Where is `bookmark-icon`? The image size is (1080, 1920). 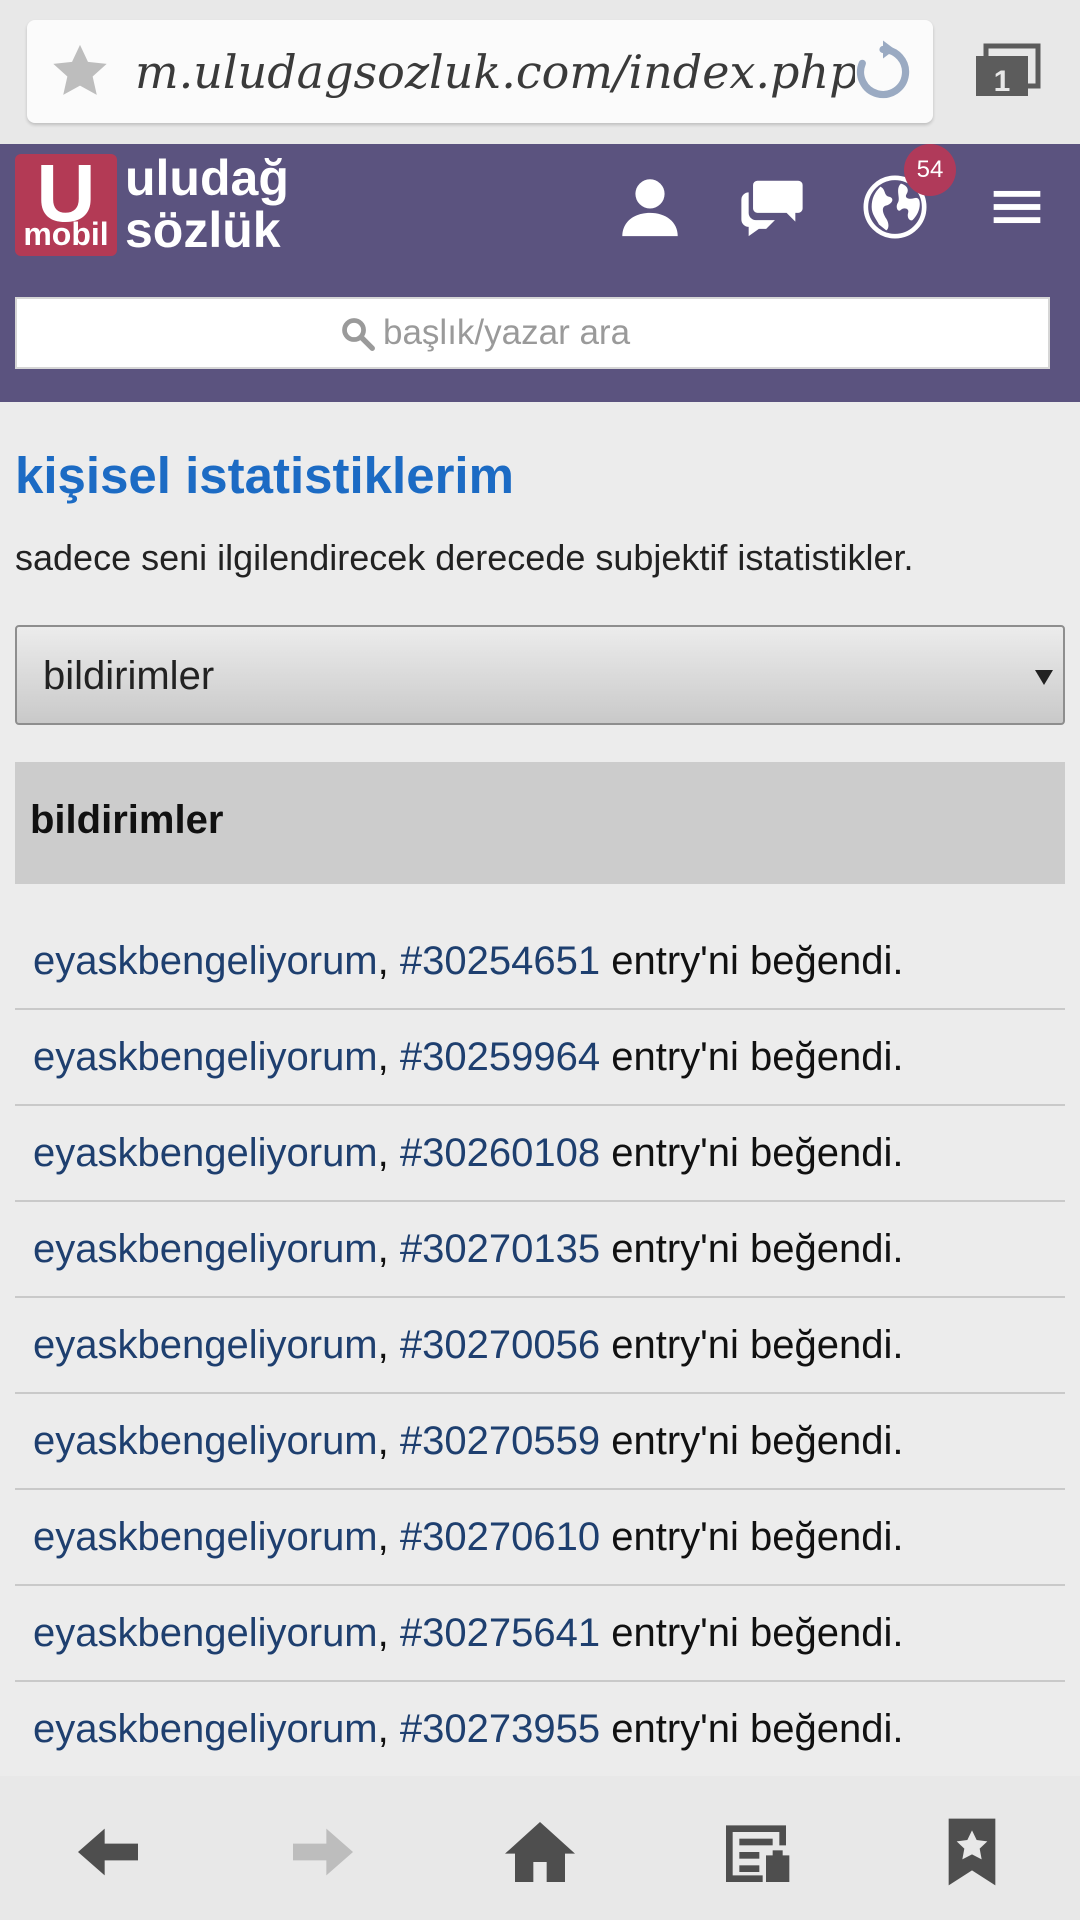 bookmark-icon is located at coordinates (972, 1852).